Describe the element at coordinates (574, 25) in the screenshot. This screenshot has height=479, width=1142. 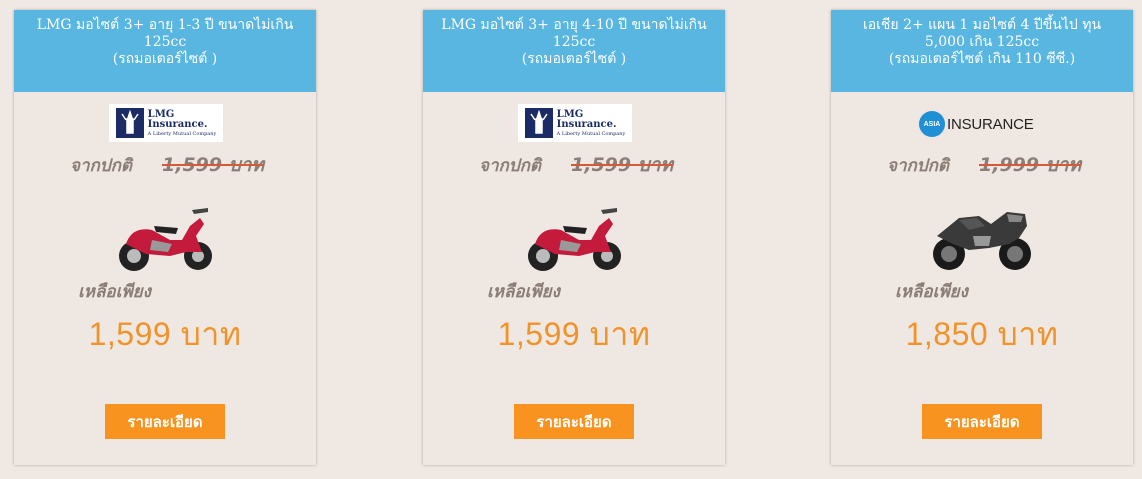
I see `card-title-line-1: LMG มอไซต์ 3+ อายุ 4-10 ปี ขนาดไม่เกิน` at that location.